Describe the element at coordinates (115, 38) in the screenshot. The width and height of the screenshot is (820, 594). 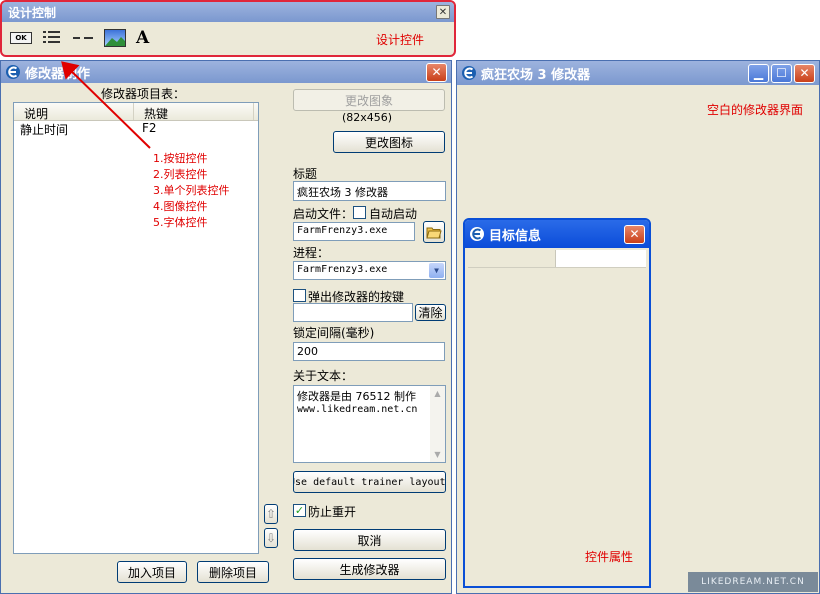
I see `image-tool-icon` at that location.